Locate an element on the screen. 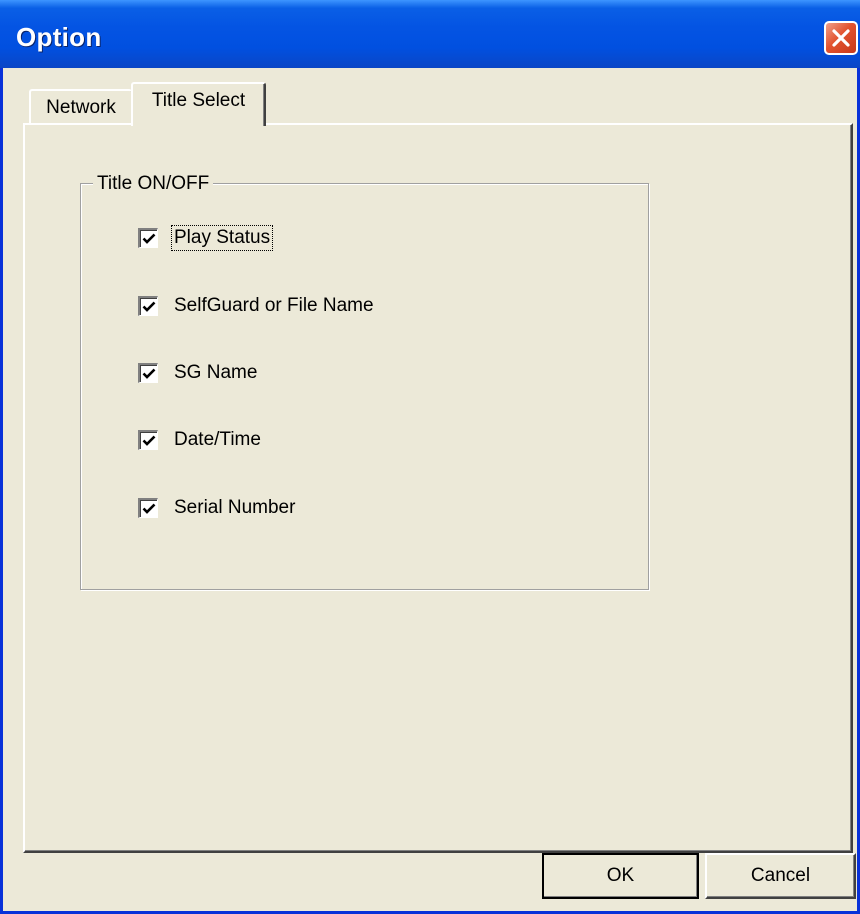 This screenshot has height=914, width=860. tab-network-label: Network is located at coordinates (81, 107).